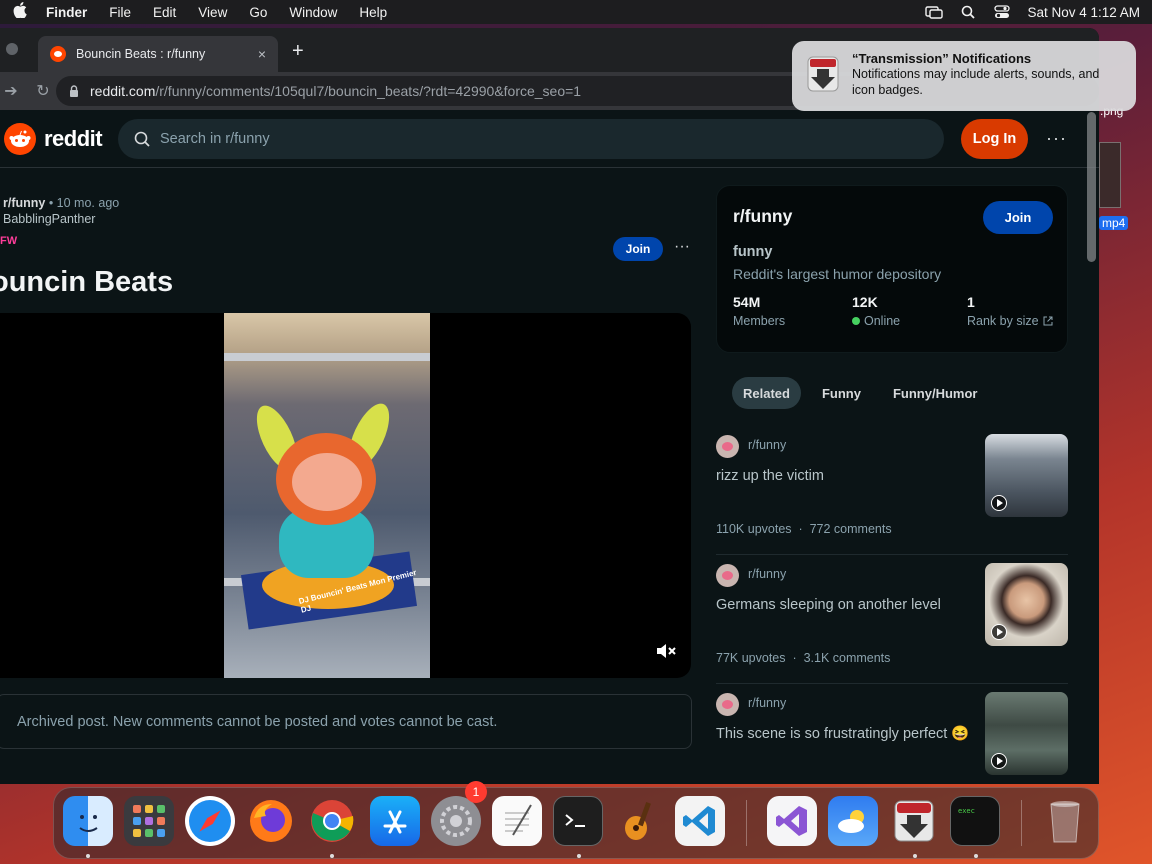 Image resolution: width=1152 pixels, height=864 pixels. What do you see at coordinates (853, 821) in the screenshot?
I see `weather-icon` at bounding box center [853, 821].